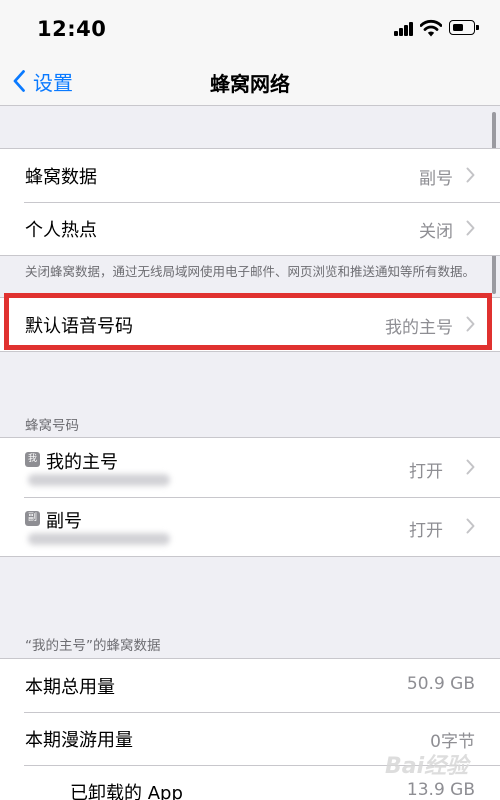 The image size is (500, 800). Describe the element at coordinates (250, 526) in the screenshot. I see `sim-row-secondary: 副 副号 打开` at that location.